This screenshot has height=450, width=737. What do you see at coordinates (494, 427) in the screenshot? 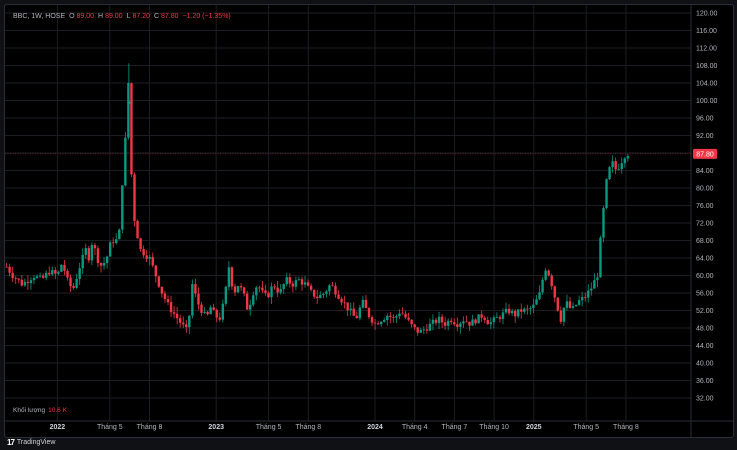
I see `x-tick-label: Tháng 10` at bounding box center [494, 427].